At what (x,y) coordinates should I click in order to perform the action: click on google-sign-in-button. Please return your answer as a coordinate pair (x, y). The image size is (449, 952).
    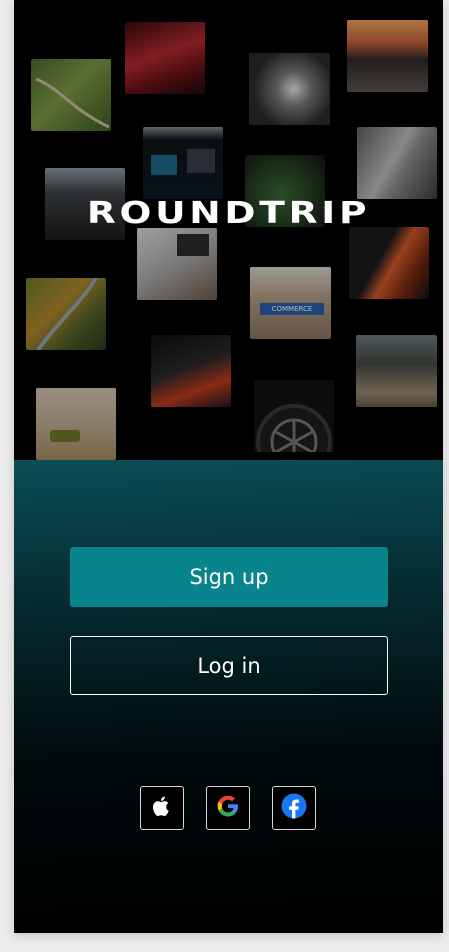
    Looking at the image, I should click on (228, 808).